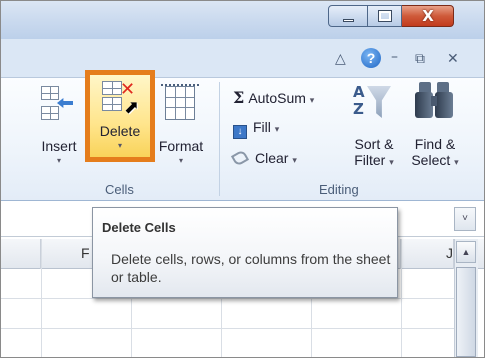 This screenshot has width=485, height=358. Describe the element at coordinates (242, 20) in the screenshot. I see `title-bar: X` at that location.